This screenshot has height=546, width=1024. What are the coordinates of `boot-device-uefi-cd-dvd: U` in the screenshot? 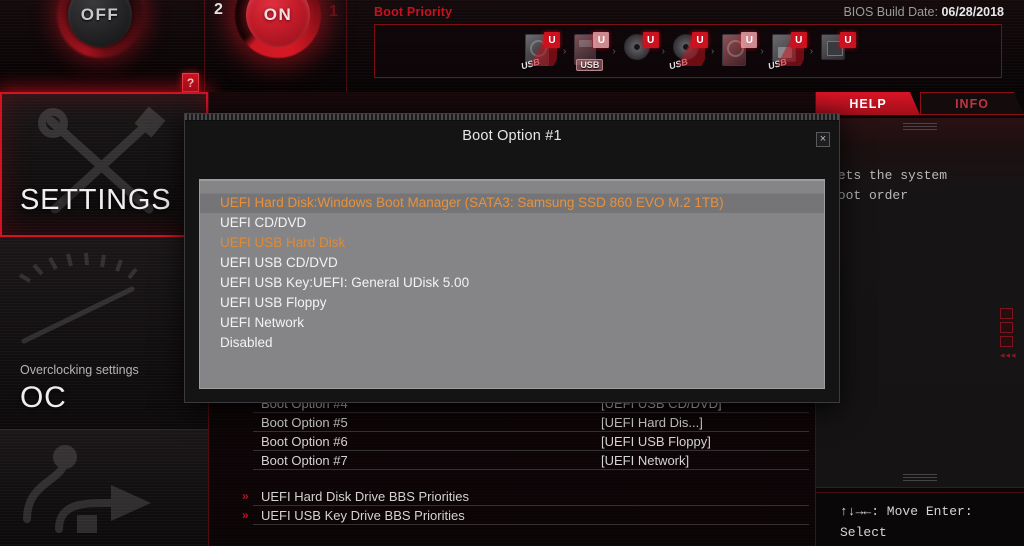 It's located at (639, 51).